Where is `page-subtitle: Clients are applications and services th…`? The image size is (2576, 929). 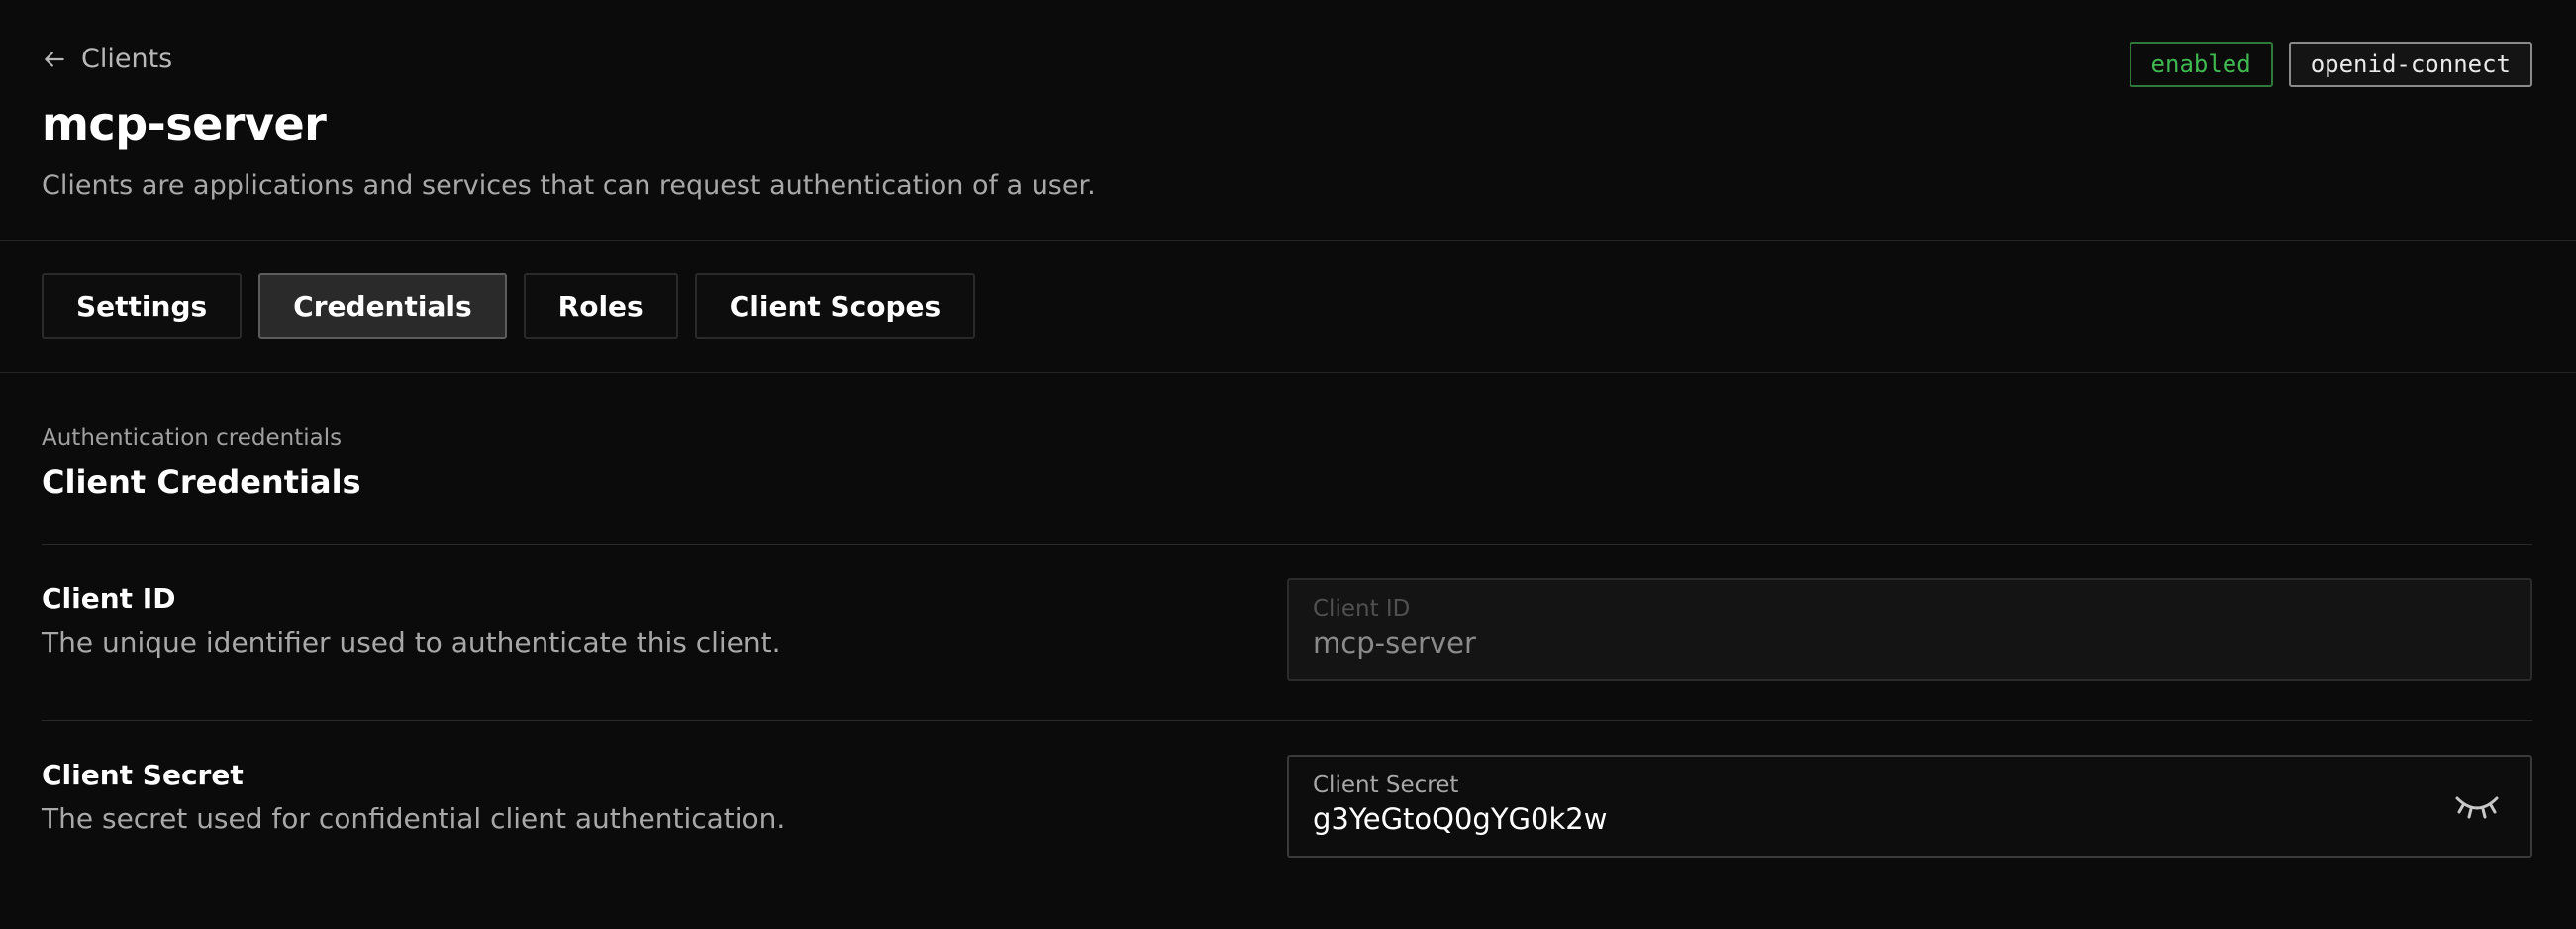 page-subtitle: Clients are applications and services th… is located at coordinates (569, 185).